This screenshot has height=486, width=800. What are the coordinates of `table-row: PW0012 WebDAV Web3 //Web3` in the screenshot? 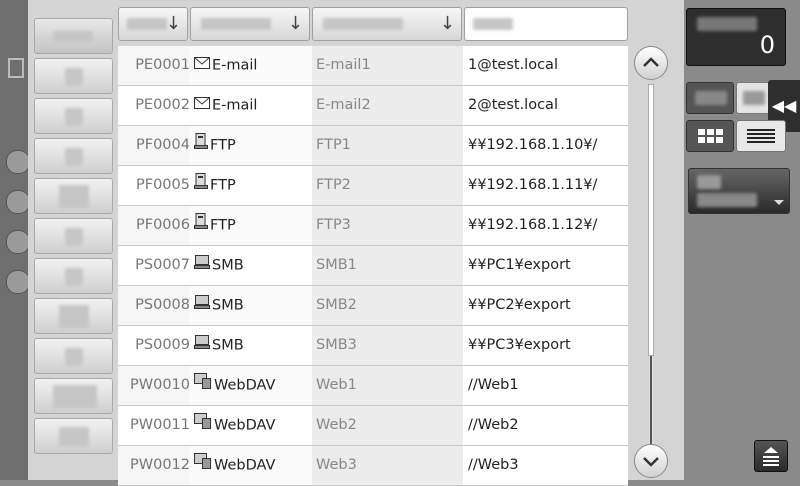 It's located at (373, 466).